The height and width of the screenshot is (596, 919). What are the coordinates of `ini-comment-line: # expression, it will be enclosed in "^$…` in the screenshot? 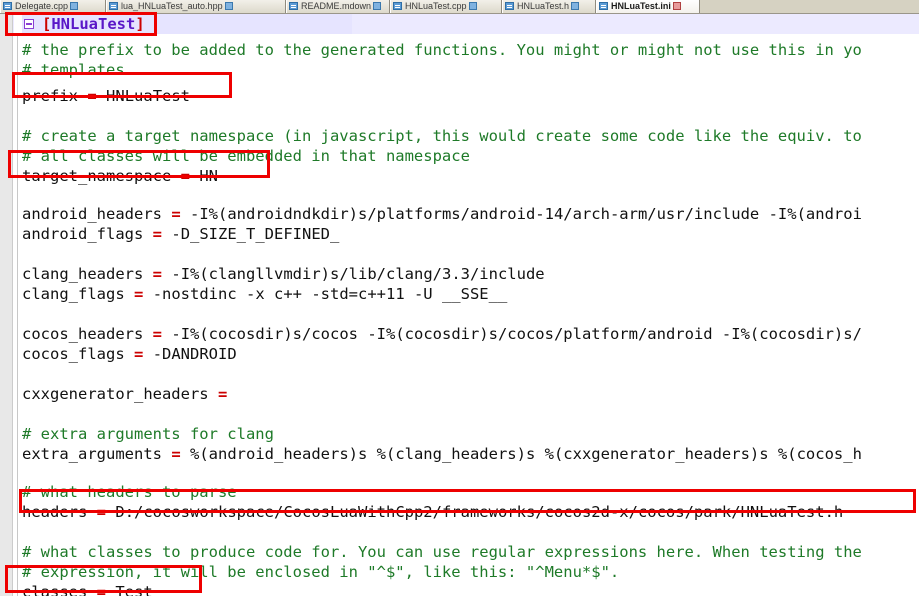 It's located at (320, 572).